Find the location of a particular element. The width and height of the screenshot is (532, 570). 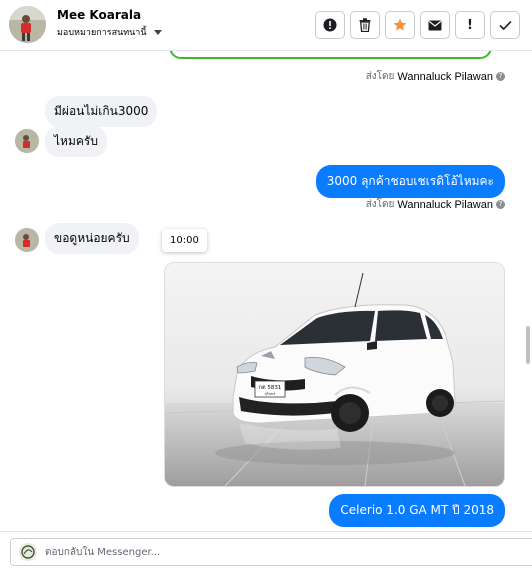

timestamp-tooltip: 10:00 is located at coordinates (184, 240).